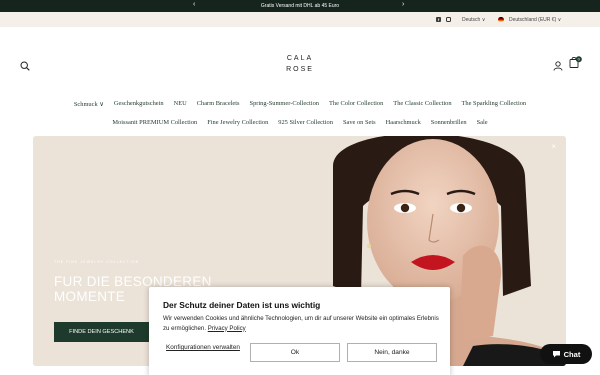 The height and width of the screenshot is (375, 600). What do you see at coordinates (359, 122) in the screenshot?
I see `nav-item: Save on Sets` at bounding box center [359, 122].